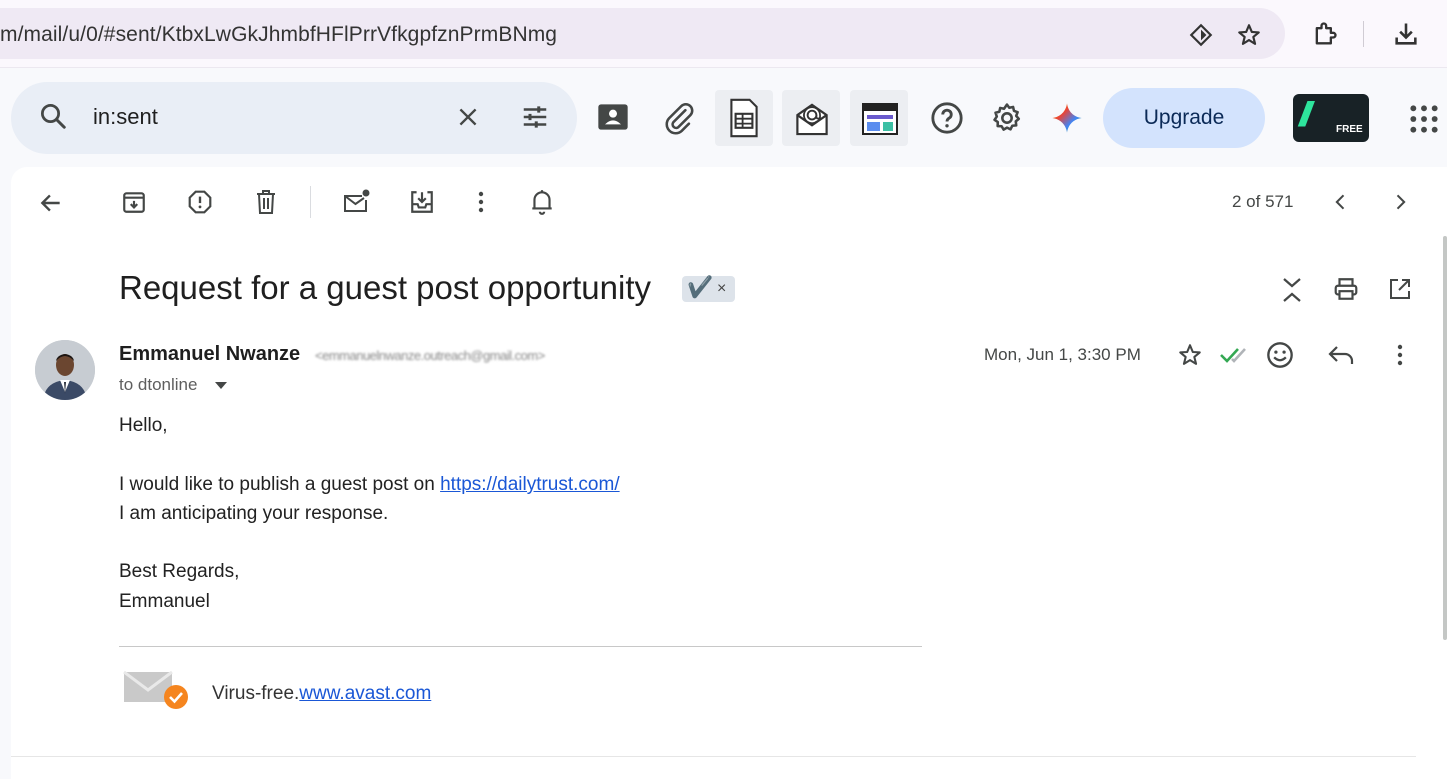 This screenshot has height=779, width=1447. Describe the element at coordinates (1349, 129) in the screenshot. I see `free-badge: FREE` at that location.